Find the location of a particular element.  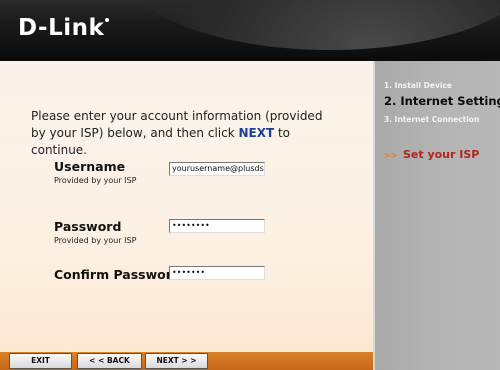

password-hint: Provided by your ISP is located at coordinates (95, 240).